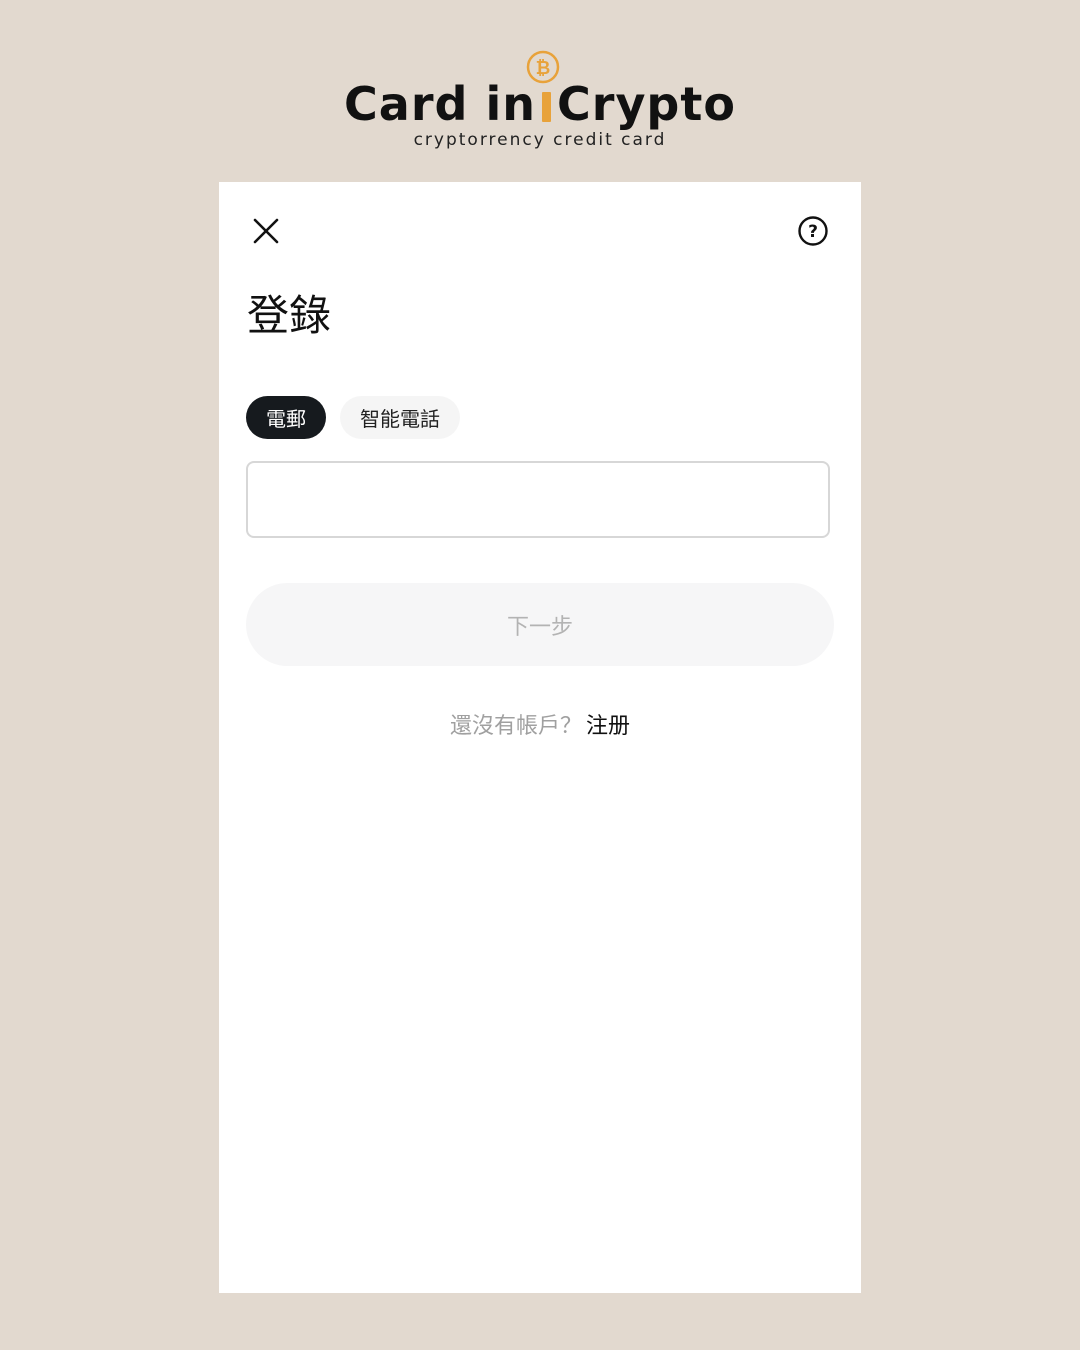  What do you see at coordinates (608, 726) in the screenshot?
I see `signup-link: 注册` at bounding box center [608, 726].